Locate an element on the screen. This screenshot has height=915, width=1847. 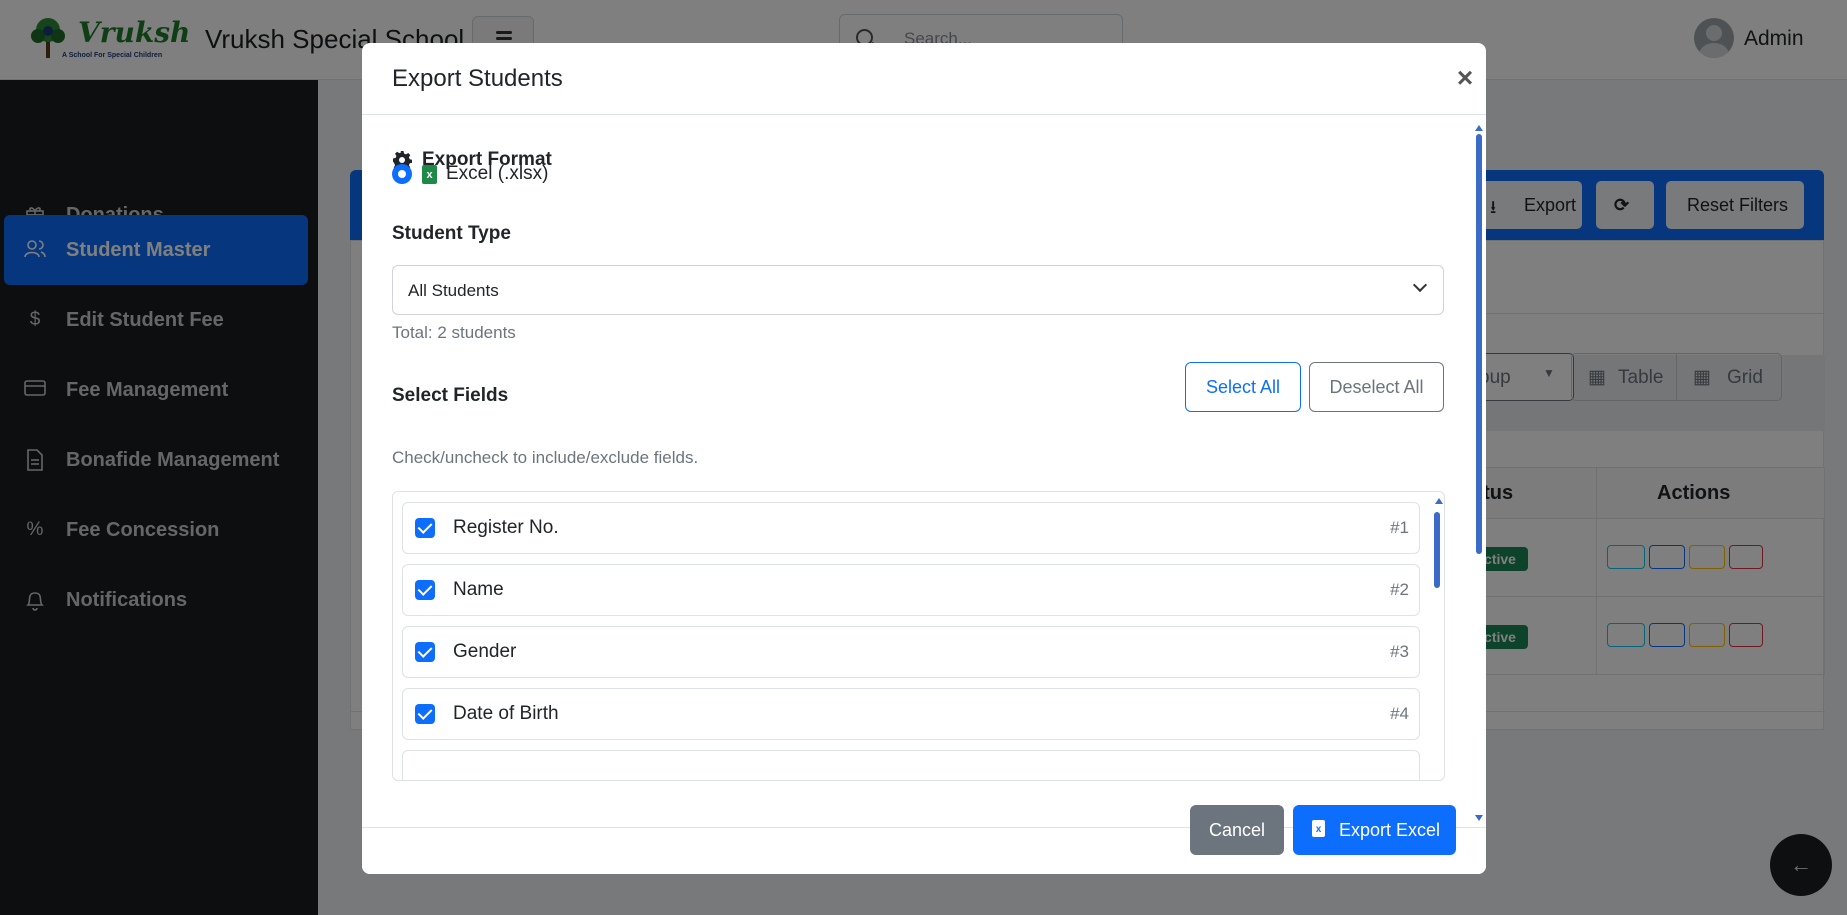
field-number: #4 is located at coordinates (1399, 713).